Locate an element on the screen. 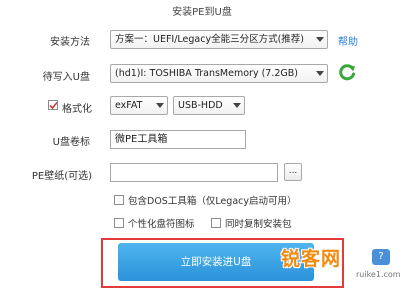  personalize-icon-checkbox is located at coordinates (119, 223).